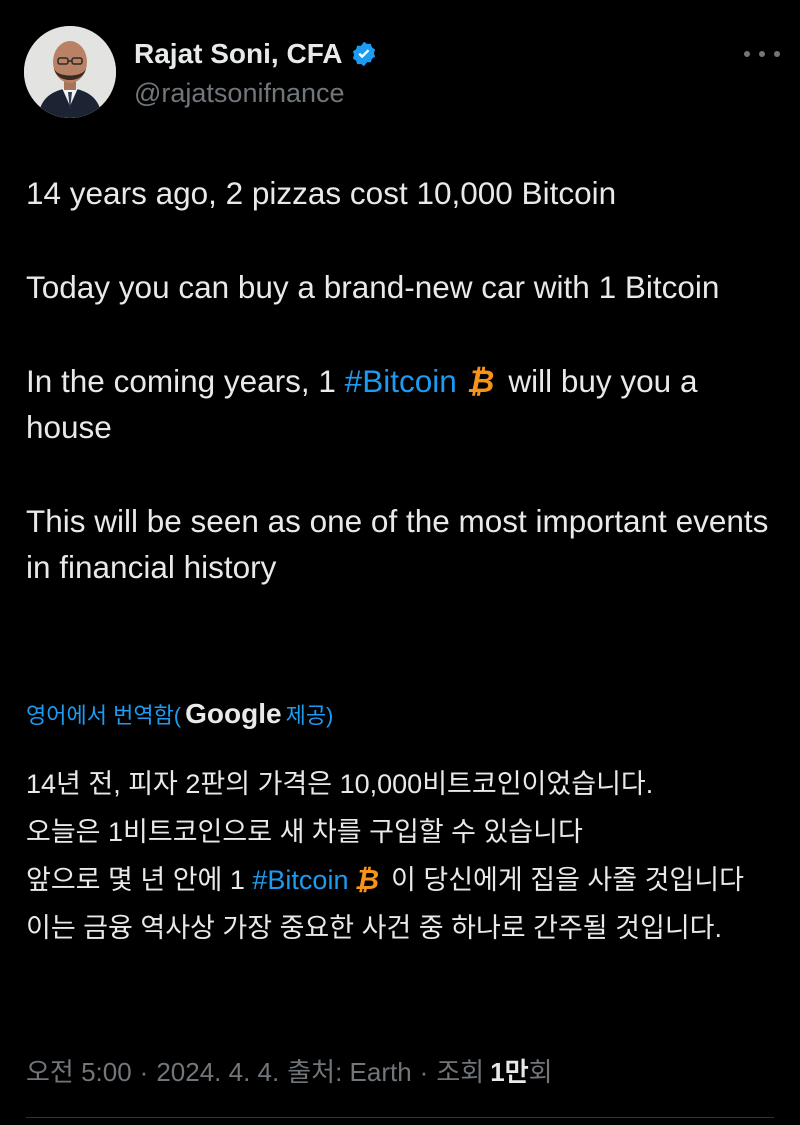 The height and width of the screenshot is (1125, 800). What do you see at coordinates (233, 713) in the screenshot?
I see `google-logo-text: Google` at bounding box center [233, 713].